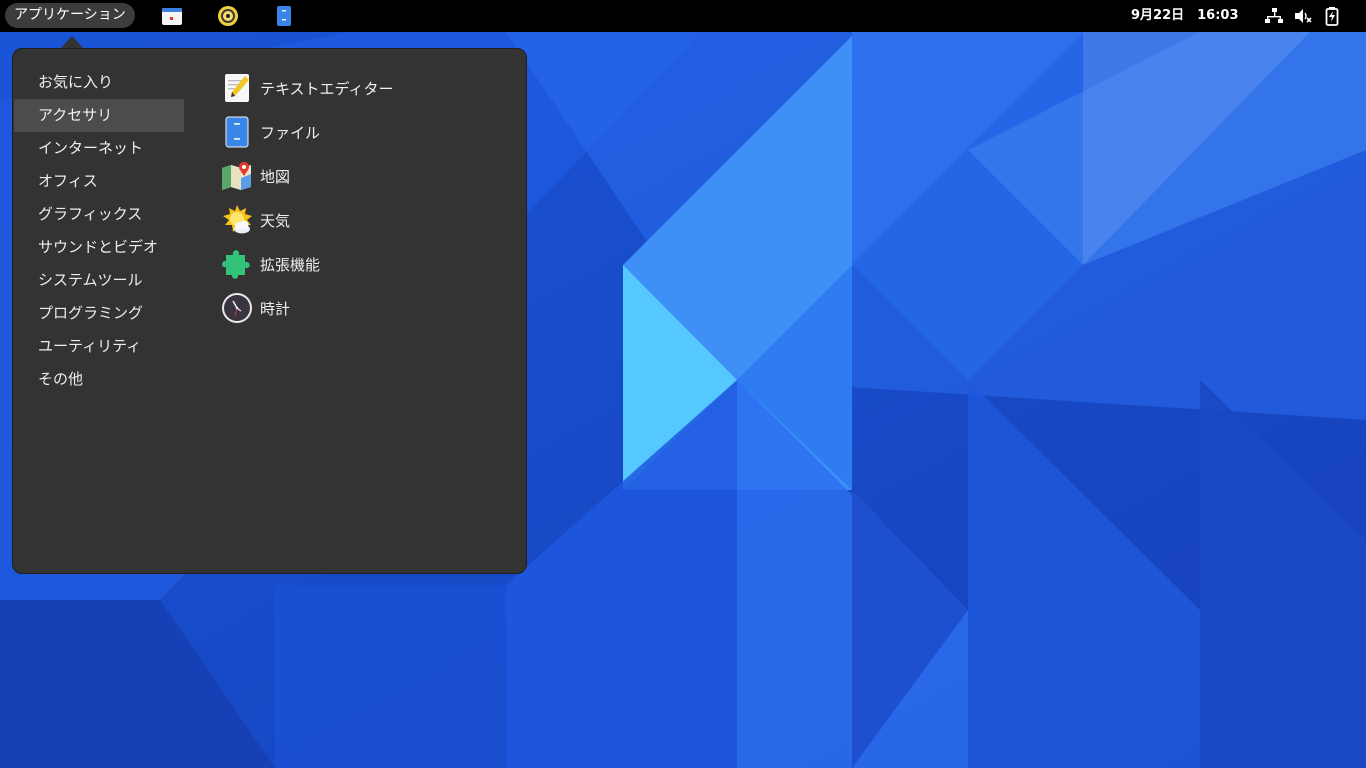  What do you see at coordinates (236, 264) in the screenshot?
I see `extensions-icon` at bounding box center [236, 264].